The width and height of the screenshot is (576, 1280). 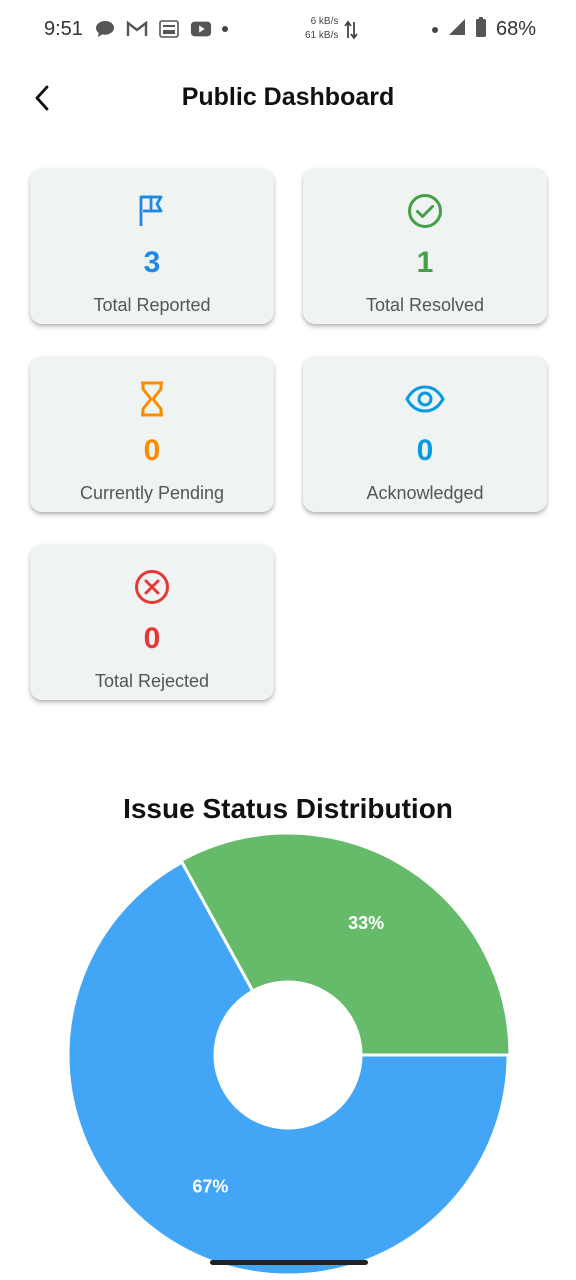 I want to click on stat-label: Currently Pending, so click(x=152, y=493).